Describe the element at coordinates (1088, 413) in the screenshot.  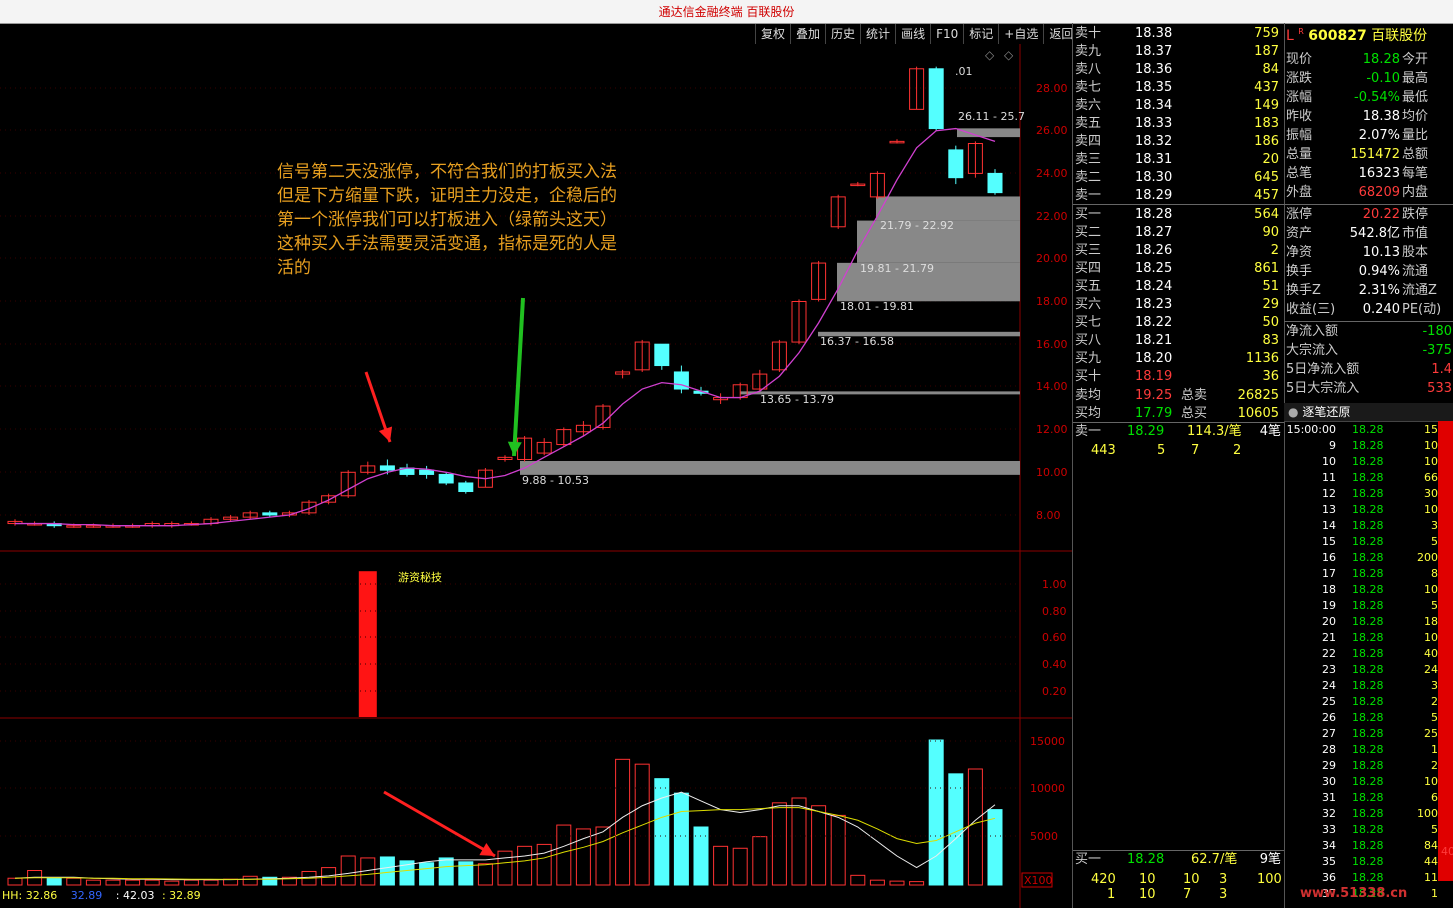
I see `avg-label: 买均` at that location.